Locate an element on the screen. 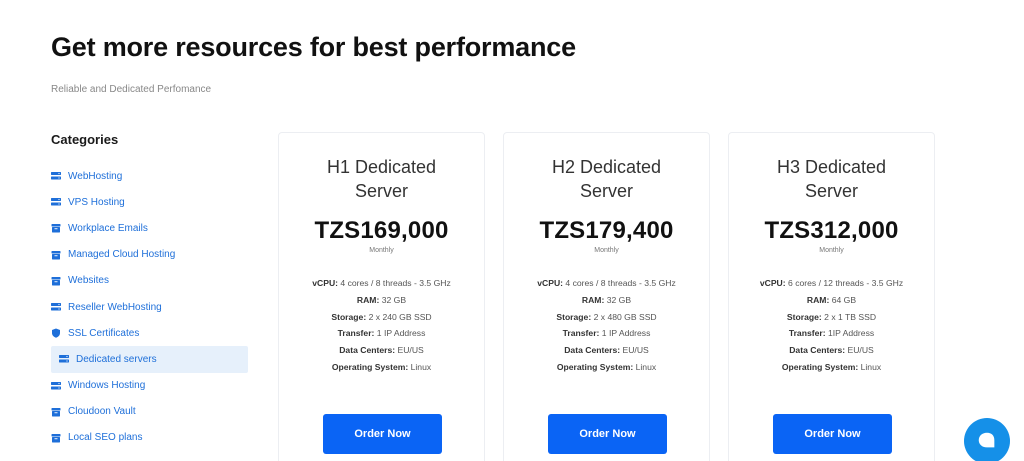 The width and height of the screenshot is (1024, 461). sidebar-item-label: Workplace Emails is located at coordinates (108, 228).